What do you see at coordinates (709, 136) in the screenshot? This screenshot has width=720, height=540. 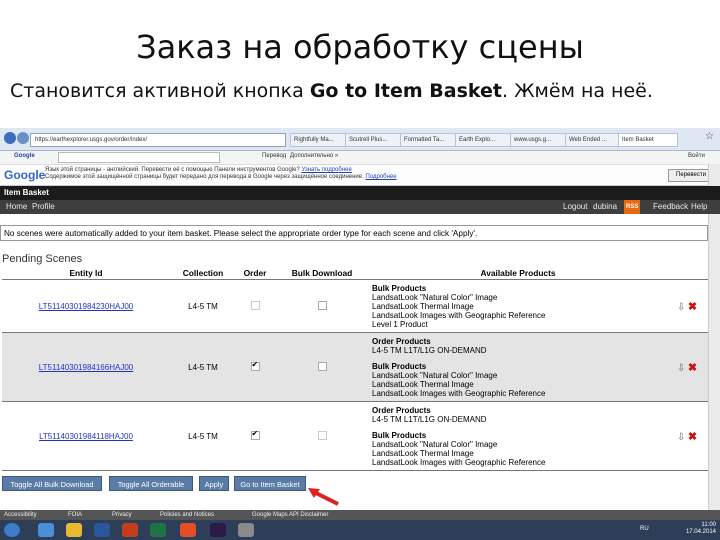 I see `star-icon: ☆` at bounding box center [709, 136].